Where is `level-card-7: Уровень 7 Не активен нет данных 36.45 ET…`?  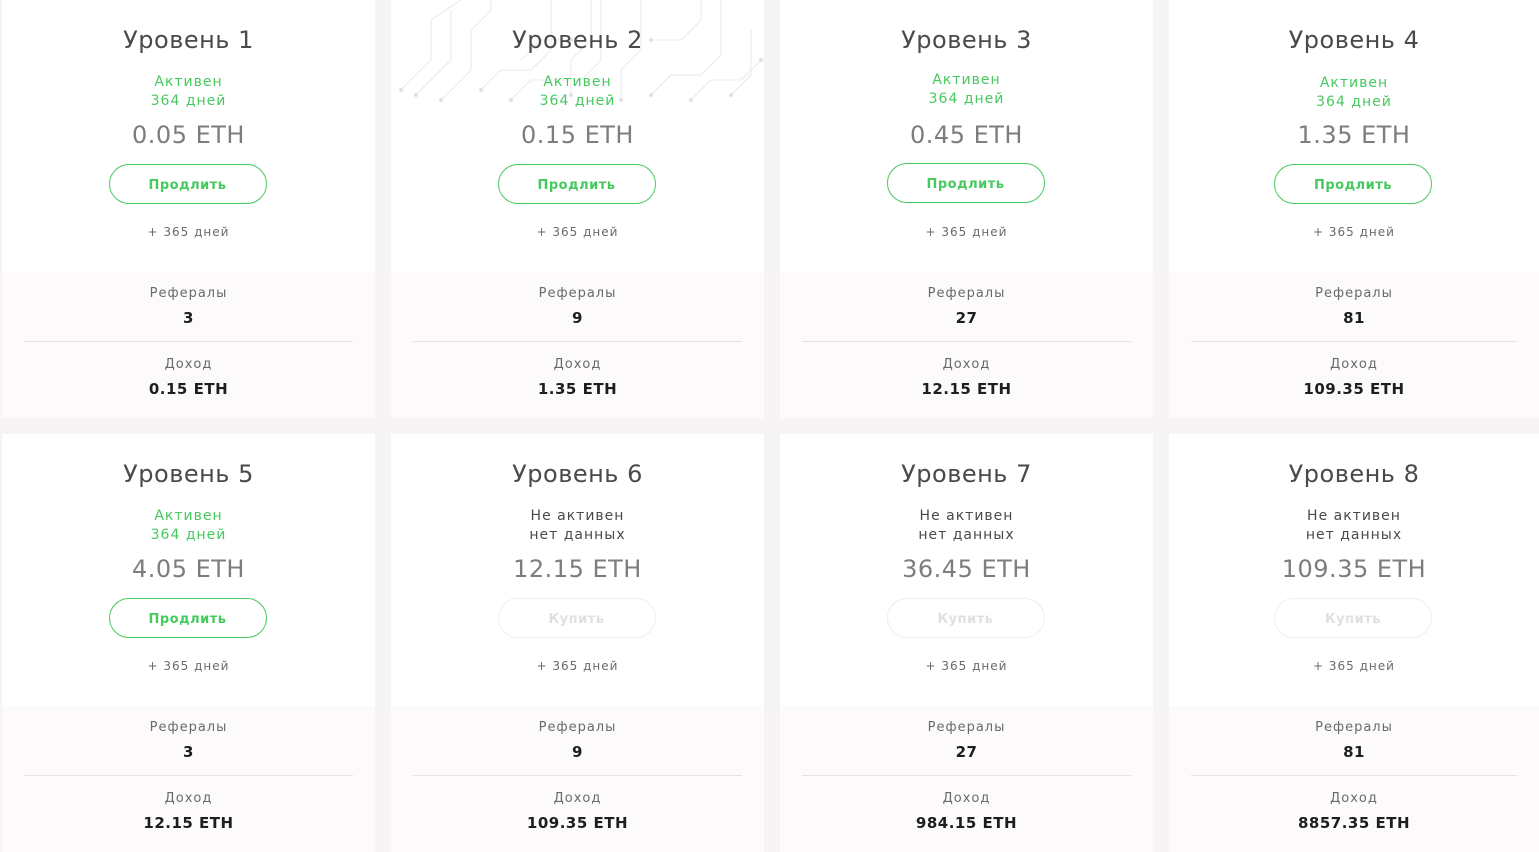
level-card-7: Уровень 7 Не активен нет данных 36.45 ET… is located at coordinates (966, 643).